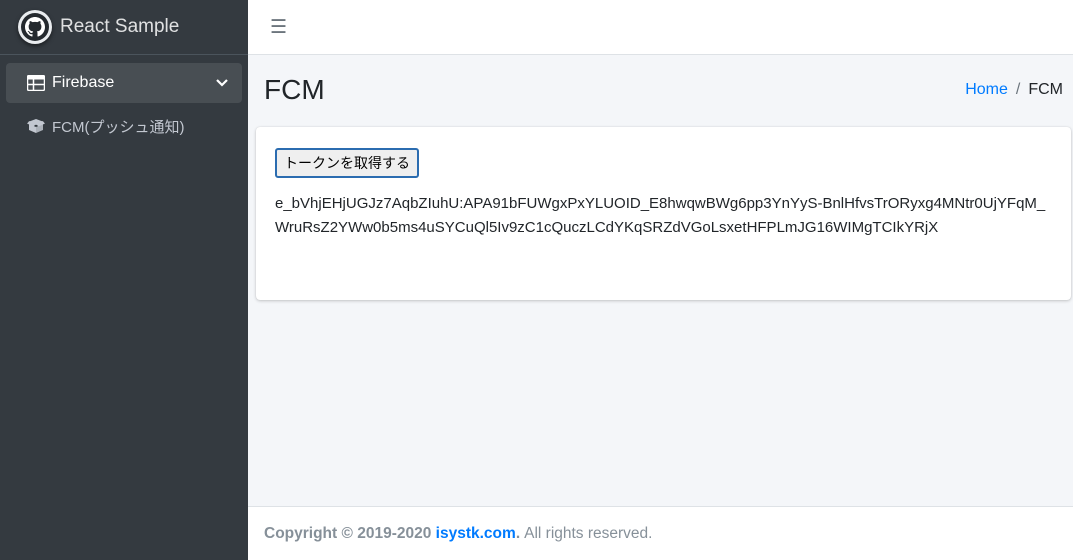 This screenshot has height=560, width=1073. I want to click on footer-rights: All rights reserved., so click(588, 533).